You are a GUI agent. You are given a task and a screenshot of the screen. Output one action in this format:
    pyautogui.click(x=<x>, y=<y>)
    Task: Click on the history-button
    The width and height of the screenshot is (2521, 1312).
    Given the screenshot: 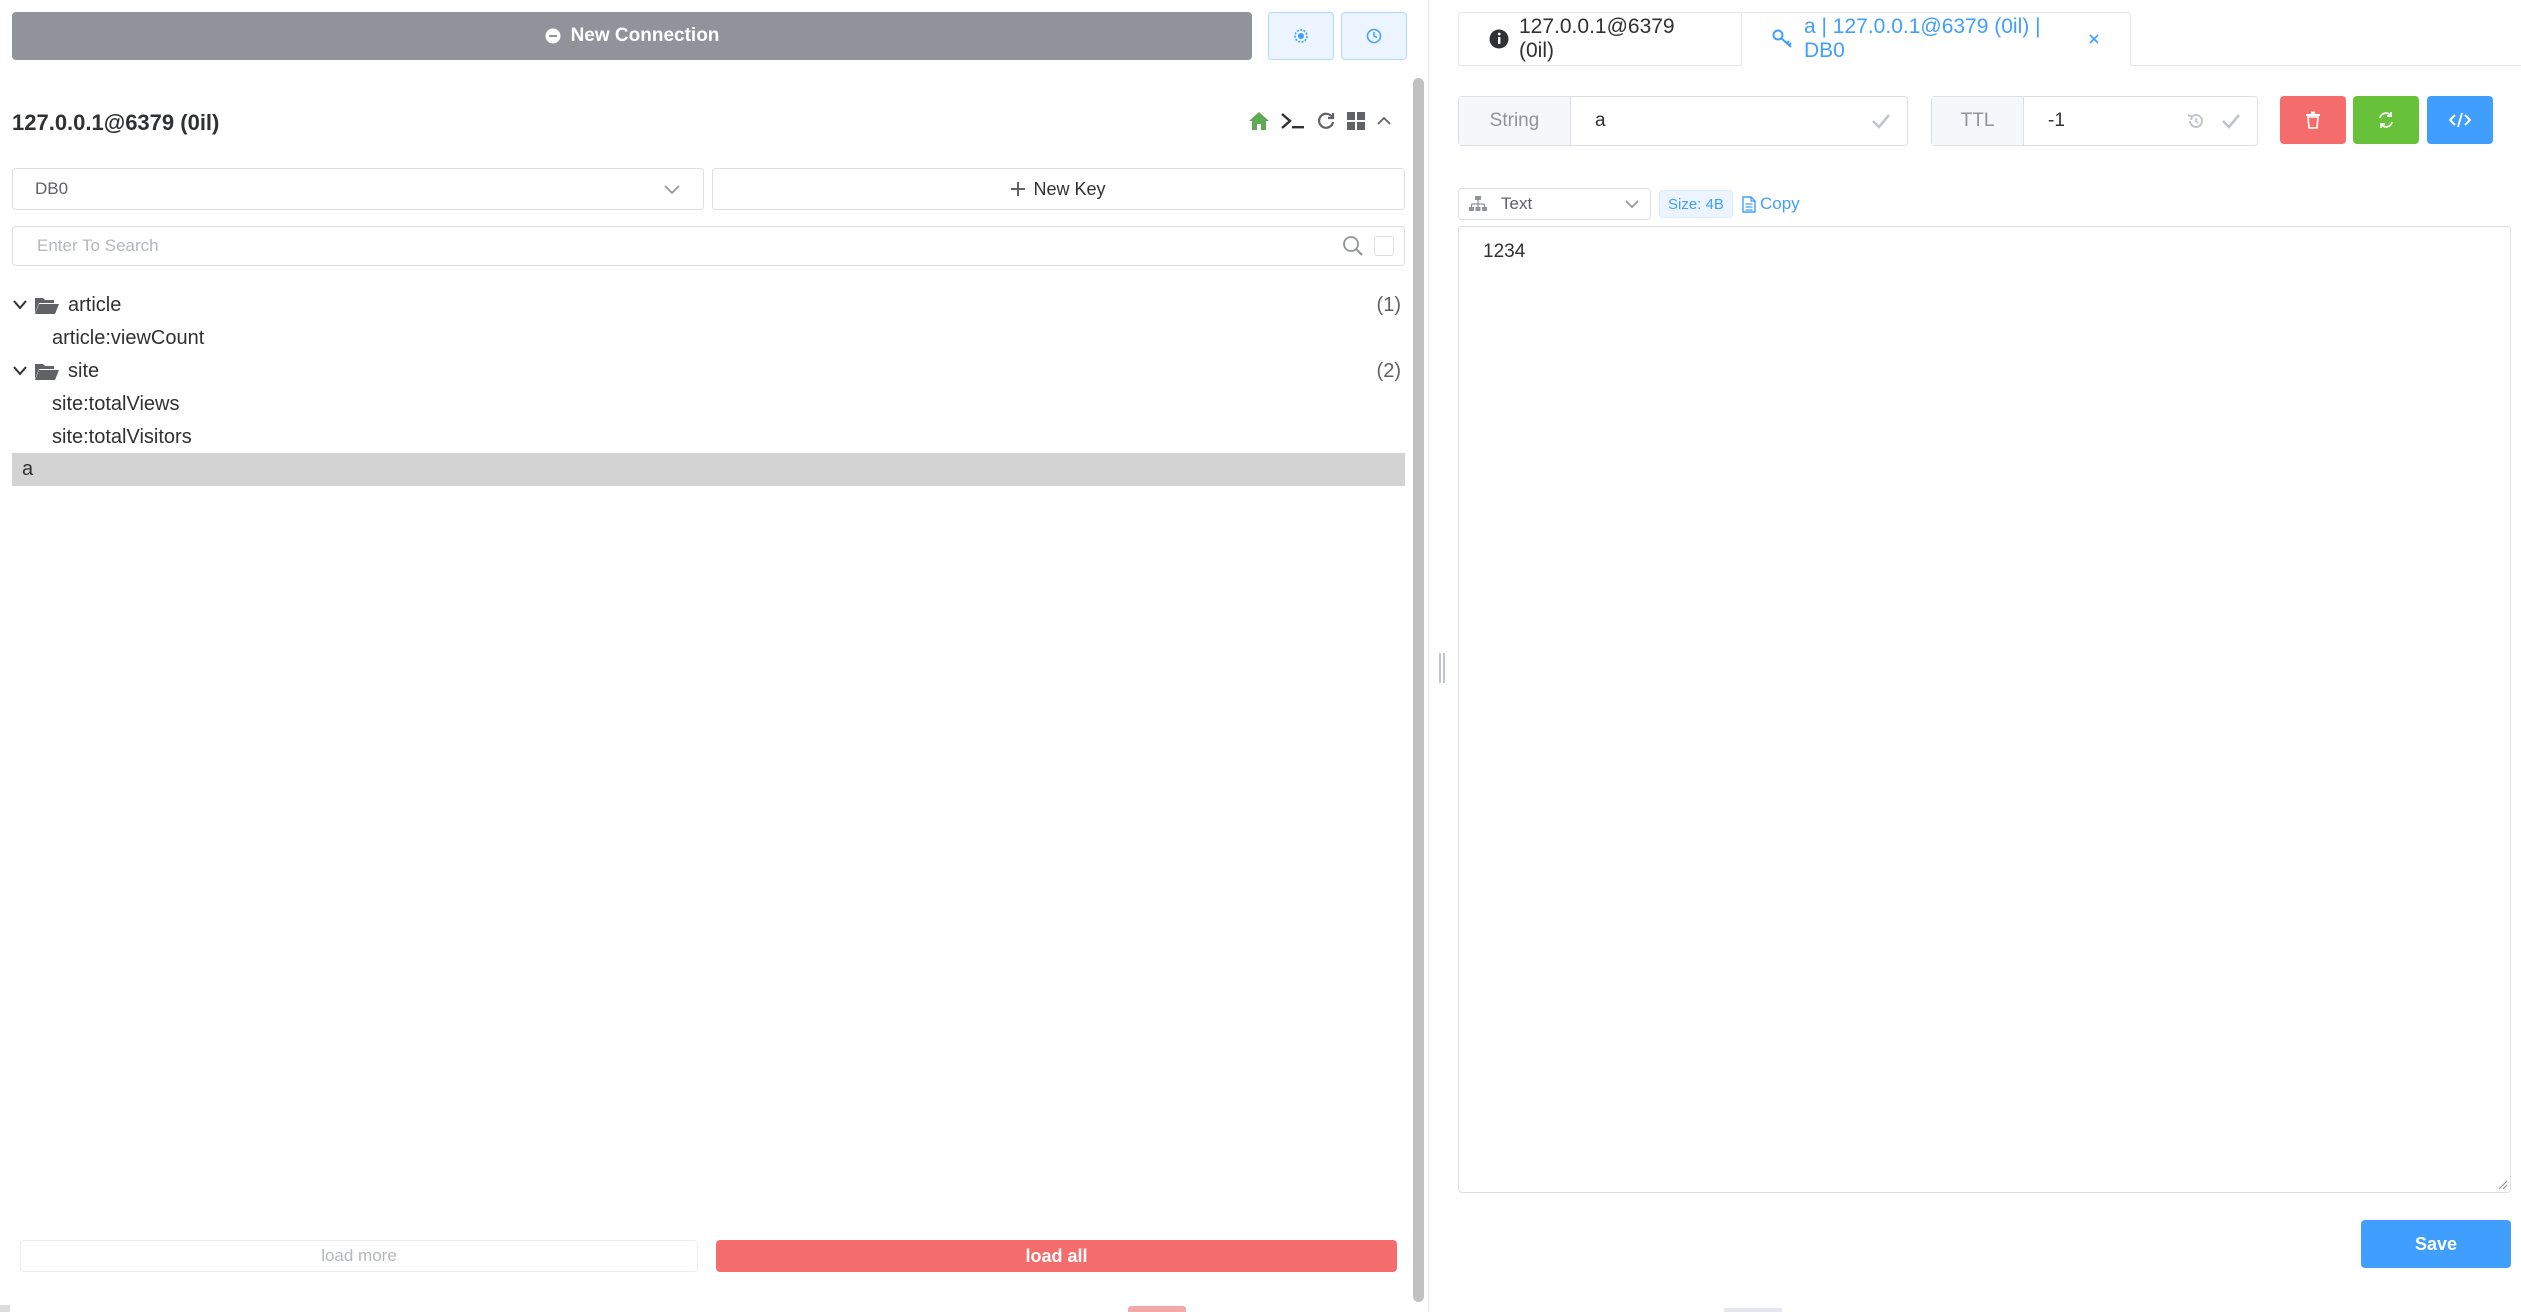 What is the action you would take?
    pyautogui.click(x=1374, y=36)
    